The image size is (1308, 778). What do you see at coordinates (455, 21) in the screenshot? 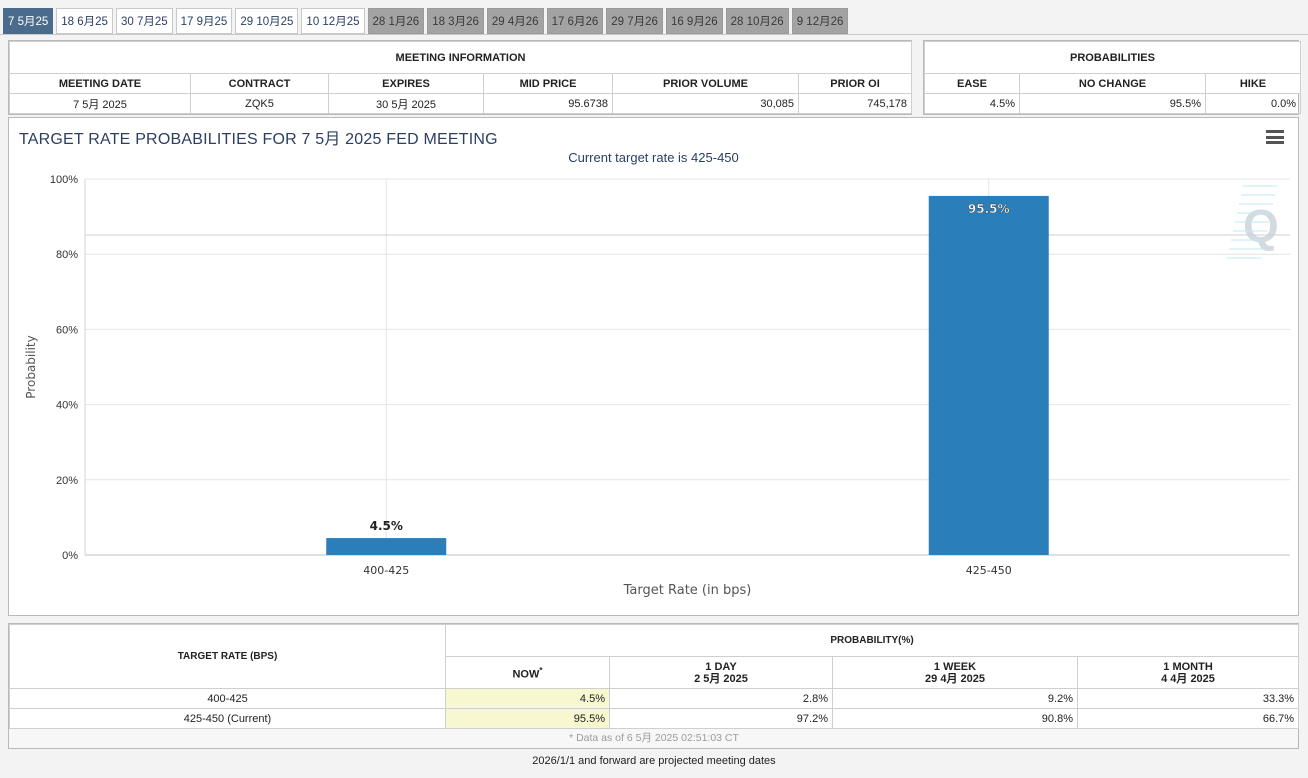
I see `tab-meeting: 18 3月26` at bounding box center [455, 21].